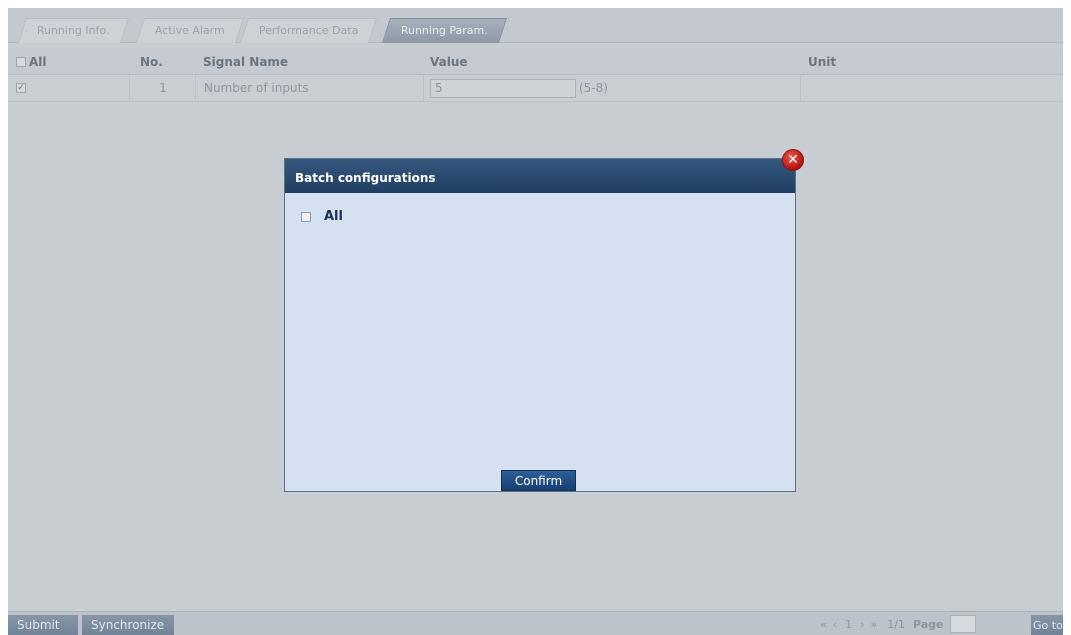 Image resolution: width=1071 pixels, height=635 pixels. Describe the element at coordinates (151, 62) in the screenshot. I see `header-no: No.` at that location.